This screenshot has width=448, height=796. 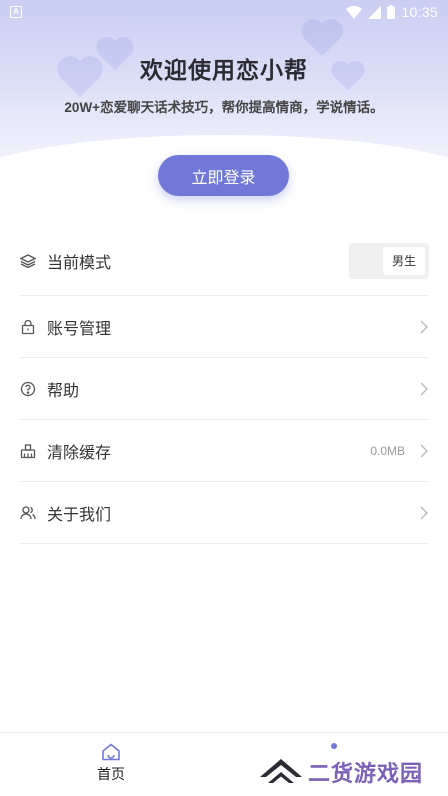 What do you see at coordinates (223, 175) in the screenshot?
I see `login-button: 立即登录` at bounding box center [223, 175].